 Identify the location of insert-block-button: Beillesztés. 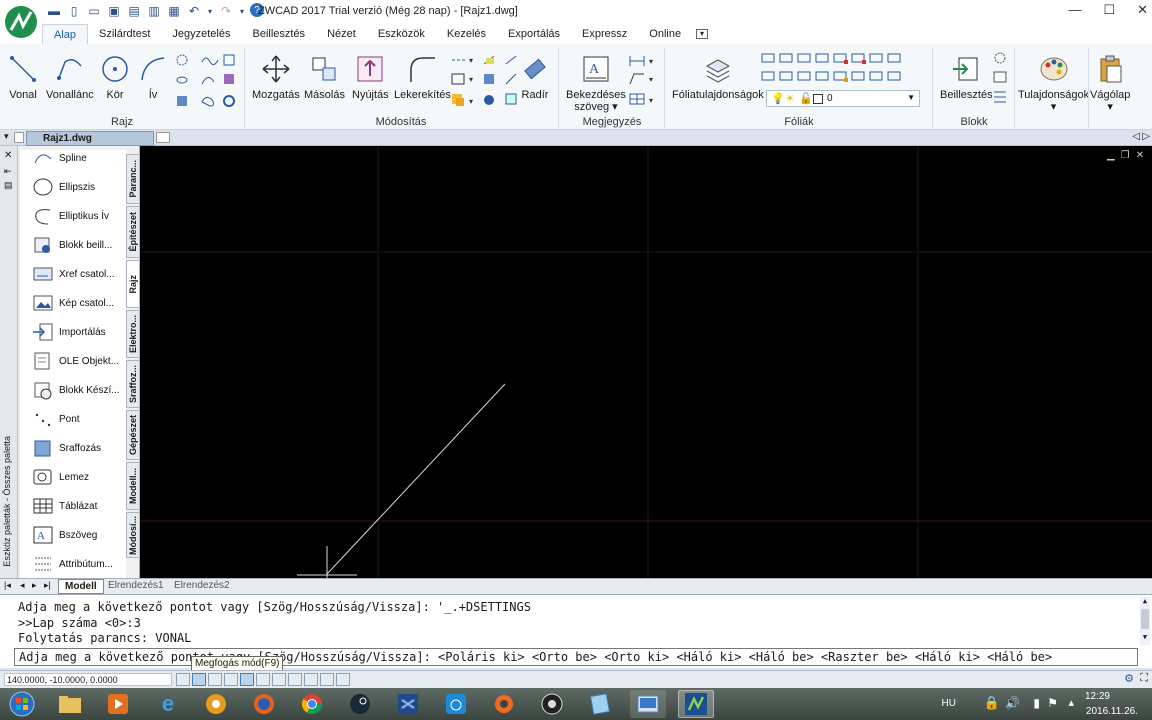
(966, 76).